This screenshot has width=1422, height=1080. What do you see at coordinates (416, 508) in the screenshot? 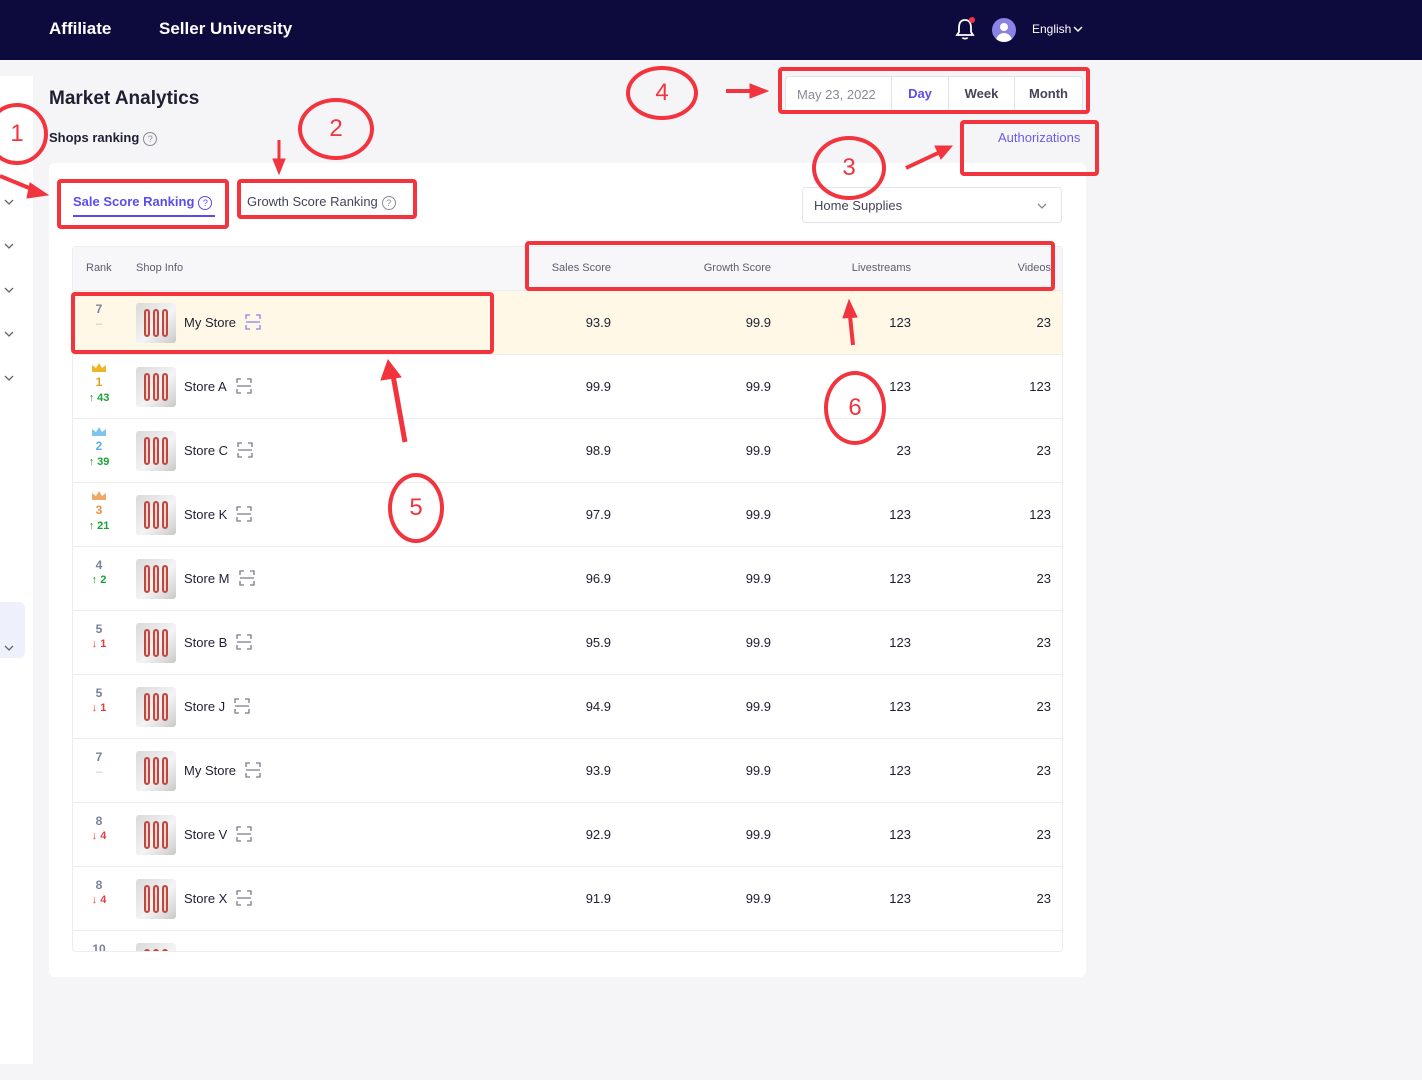
I see `annotation-marker-5: 5` at bounding box center [416, 508].